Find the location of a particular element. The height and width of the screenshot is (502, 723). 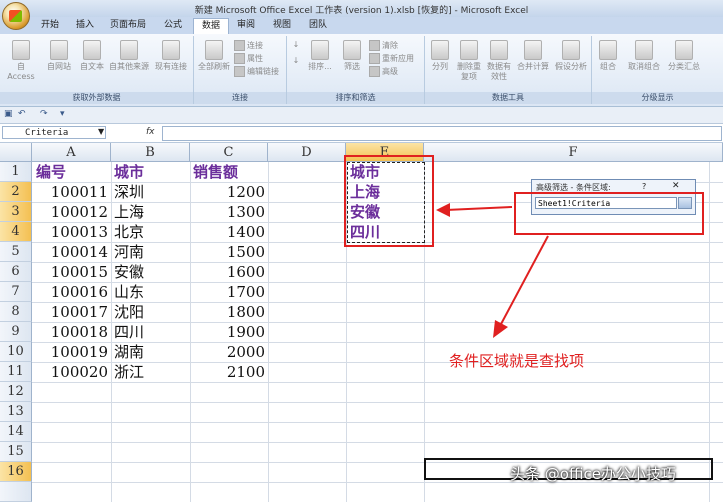

tab-home: 开始 is located at coordinates (50, 25).